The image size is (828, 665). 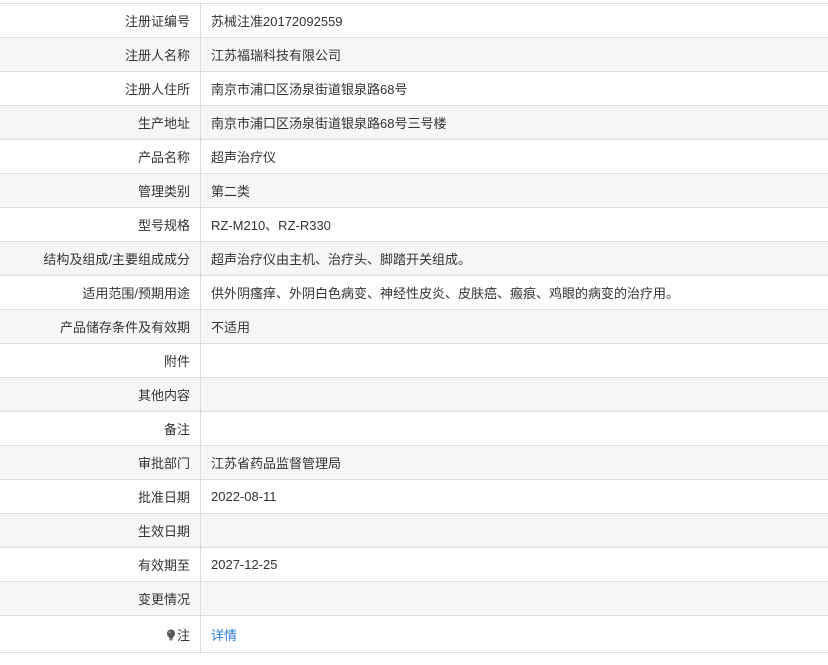 What do you see at coordinates (514, 564) in the screenshot?
I see `row-value: 2027-12-25` at bounding box center [514, 564].